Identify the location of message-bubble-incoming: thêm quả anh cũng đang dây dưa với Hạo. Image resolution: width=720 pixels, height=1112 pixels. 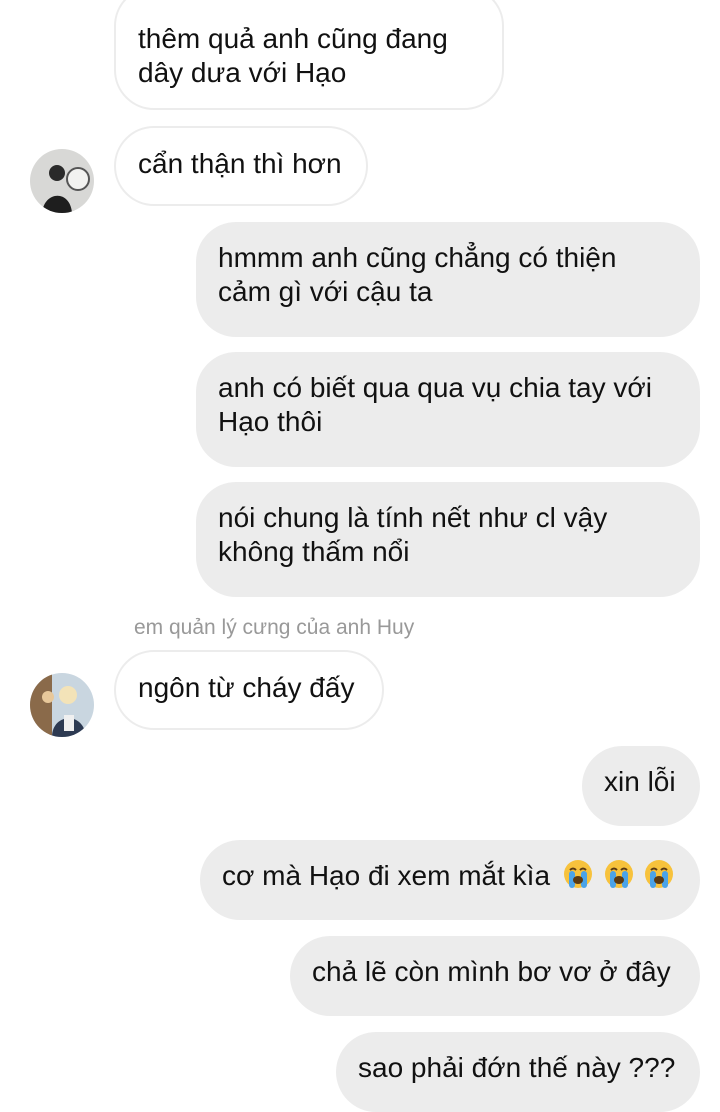
(309, 55).